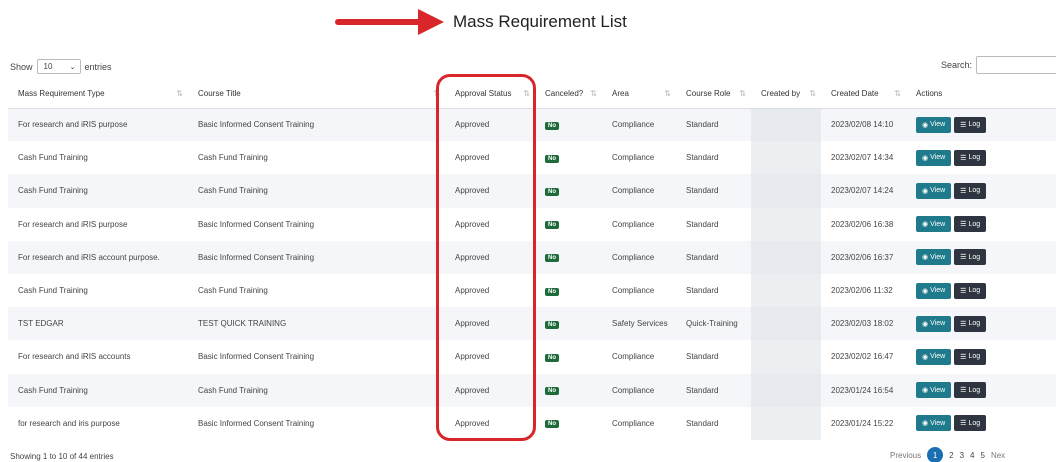  I want to click on cell-type: for research and iris purpose, so click(69, 423).